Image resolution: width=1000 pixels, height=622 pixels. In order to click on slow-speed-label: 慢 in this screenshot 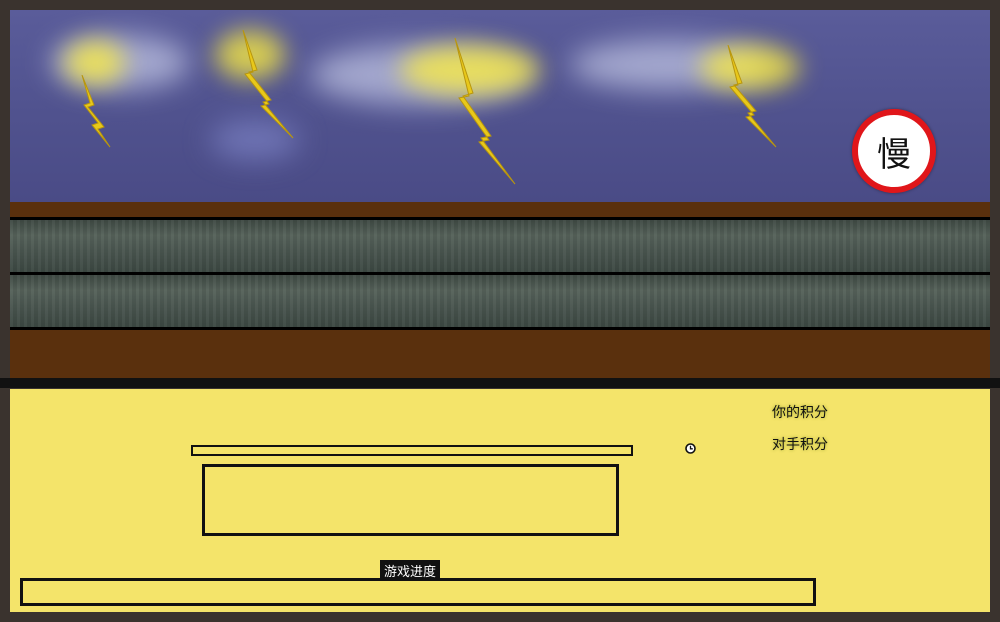, I will do `click(894, 154)`.